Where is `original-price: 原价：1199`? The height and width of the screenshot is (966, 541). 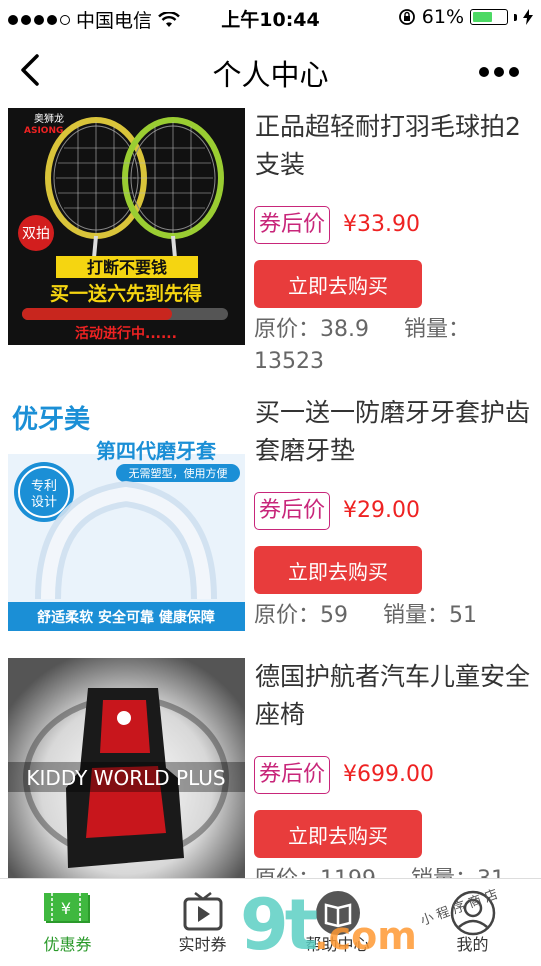 original-price: 原价：1199 is located at coordinates (322, 872).